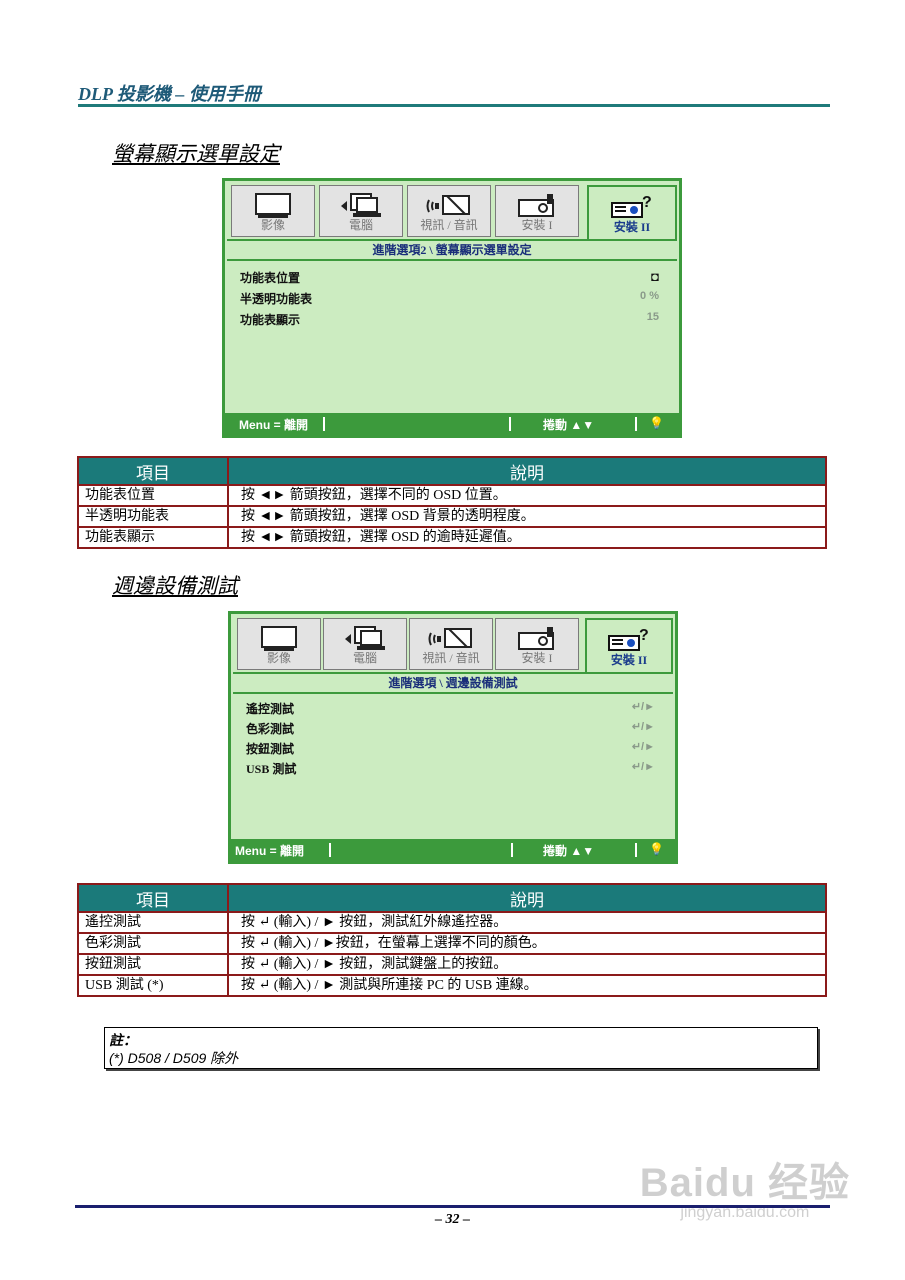 Image resolution: width=905 pixels, height=1280 pixels. I want to click on document-header-title: DLP 投影機 – 使用手冊, so click(169, 94).